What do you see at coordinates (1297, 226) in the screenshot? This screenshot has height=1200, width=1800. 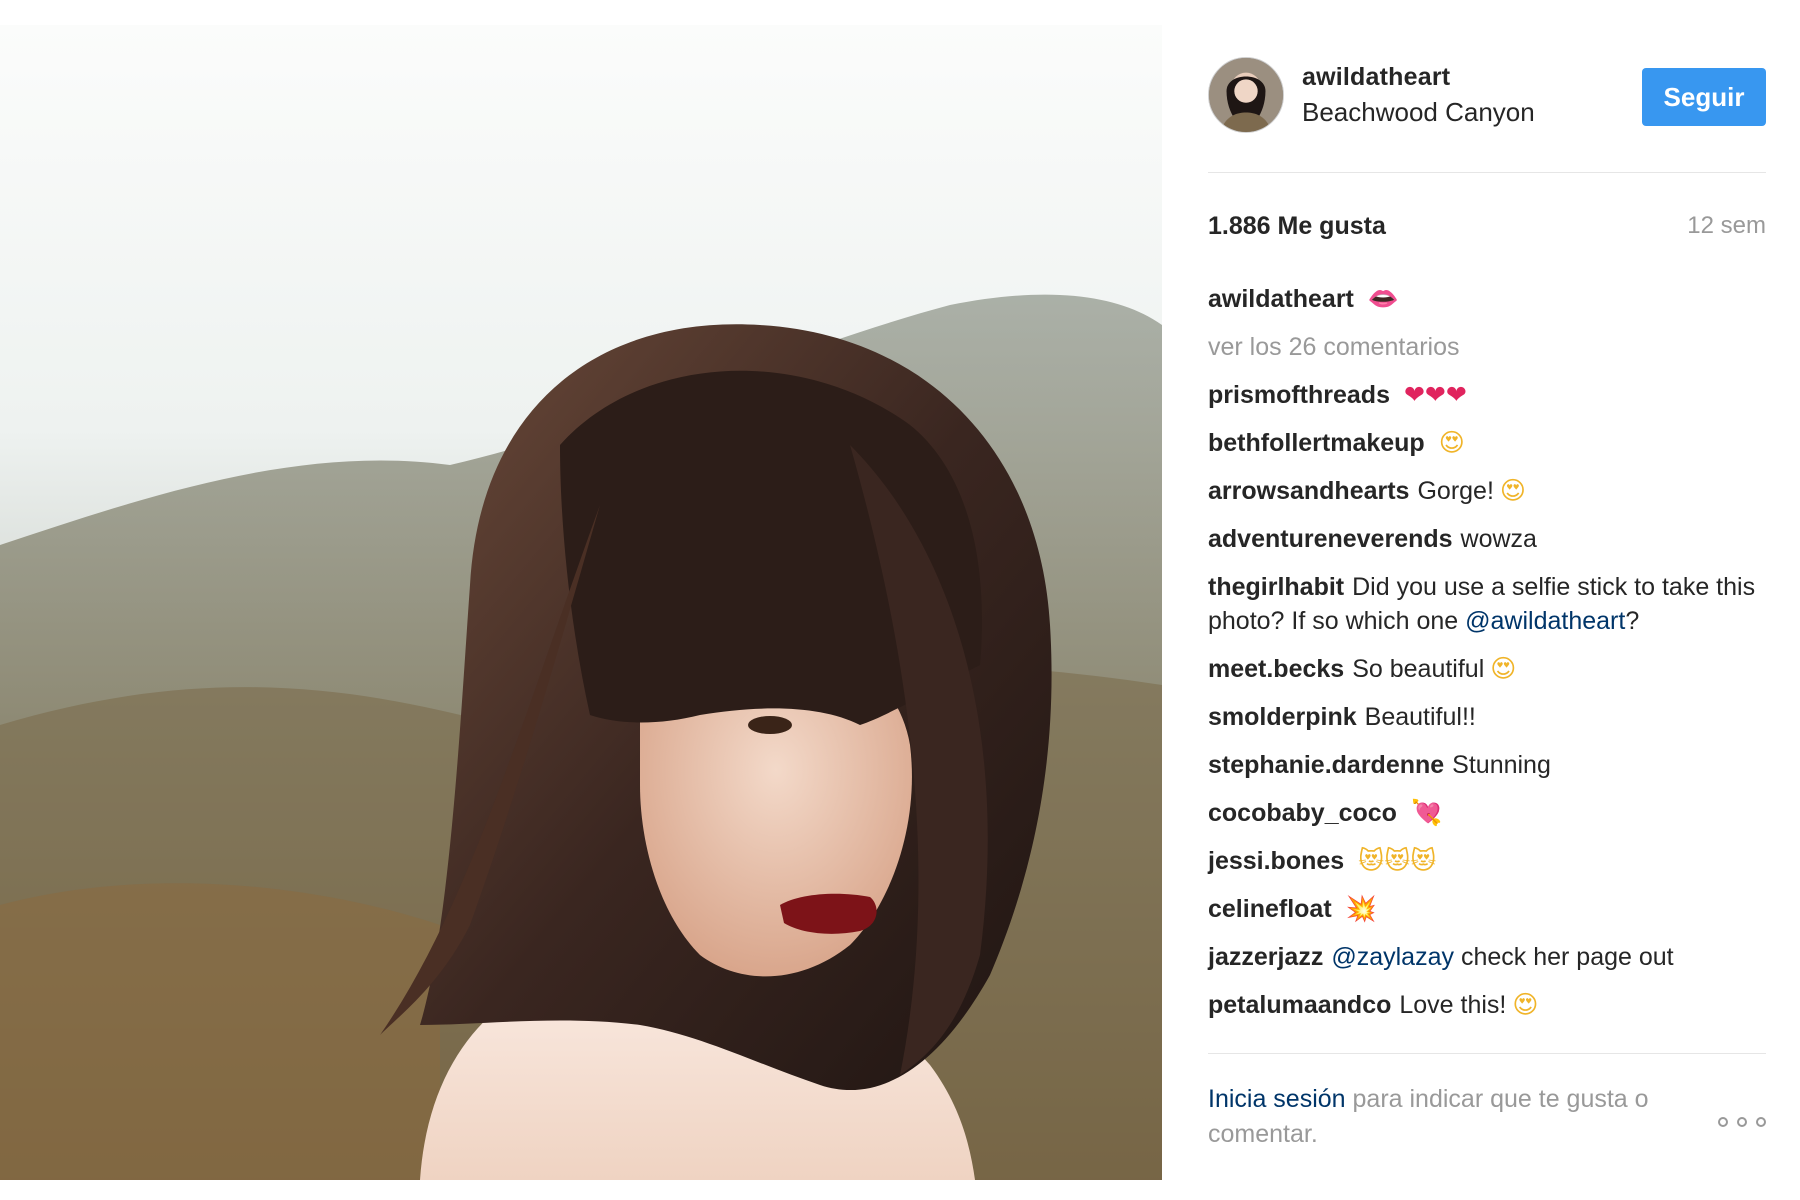 I see `likes-count: 1.886 Me gusta` at bounding box center [1297, 226].